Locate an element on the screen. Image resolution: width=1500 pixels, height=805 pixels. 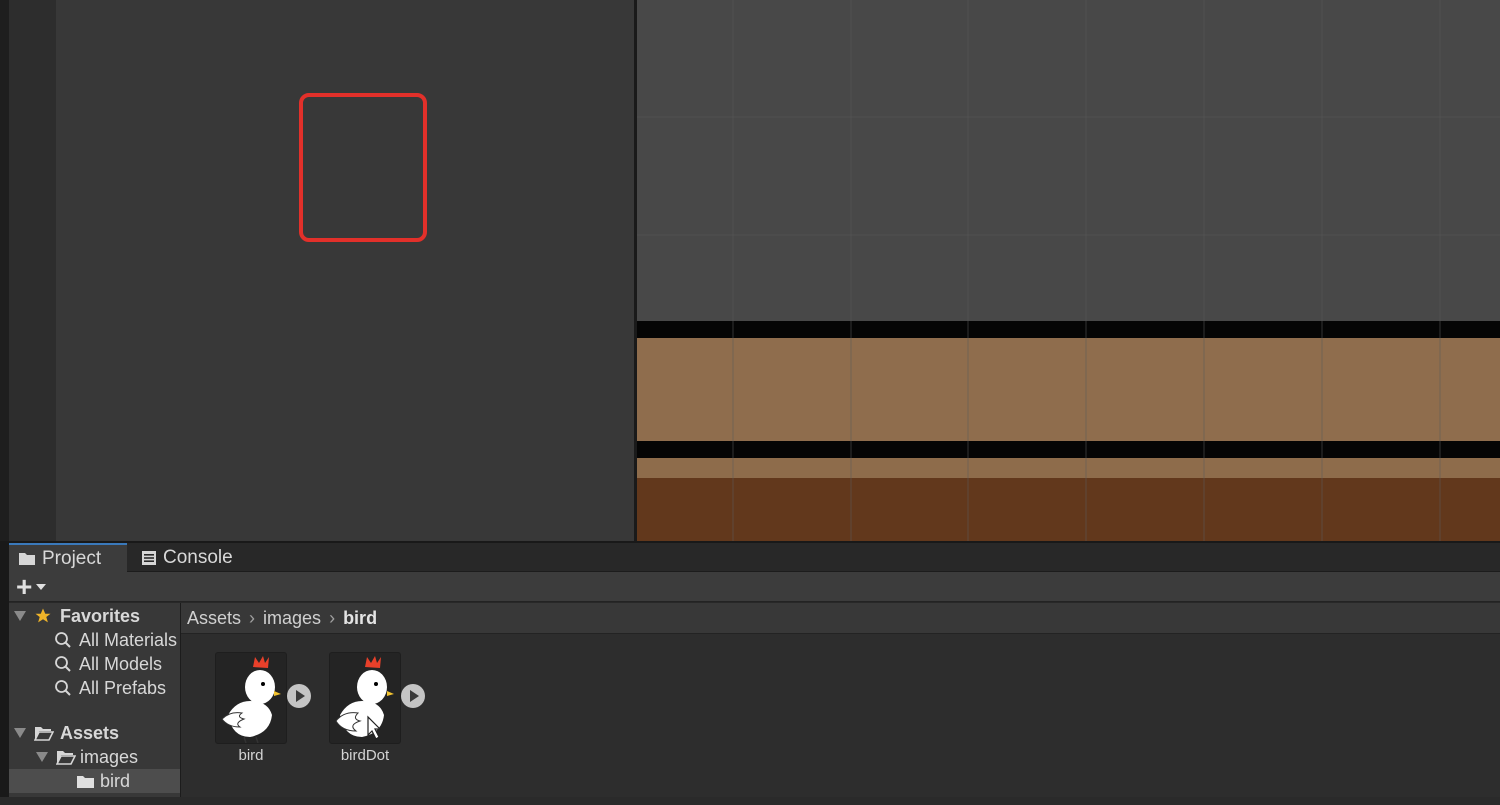
hierarchy-gutter is located at coordinates (32, 270).